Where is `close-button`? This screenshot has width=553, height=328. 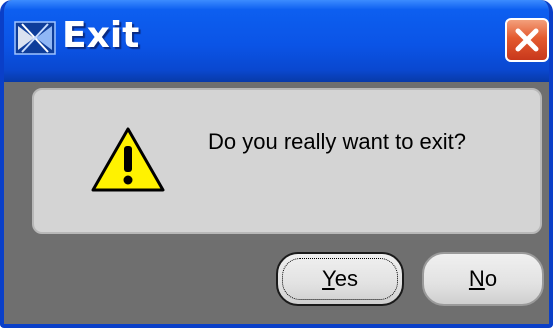
close-button is located at coordinates (527, 40).